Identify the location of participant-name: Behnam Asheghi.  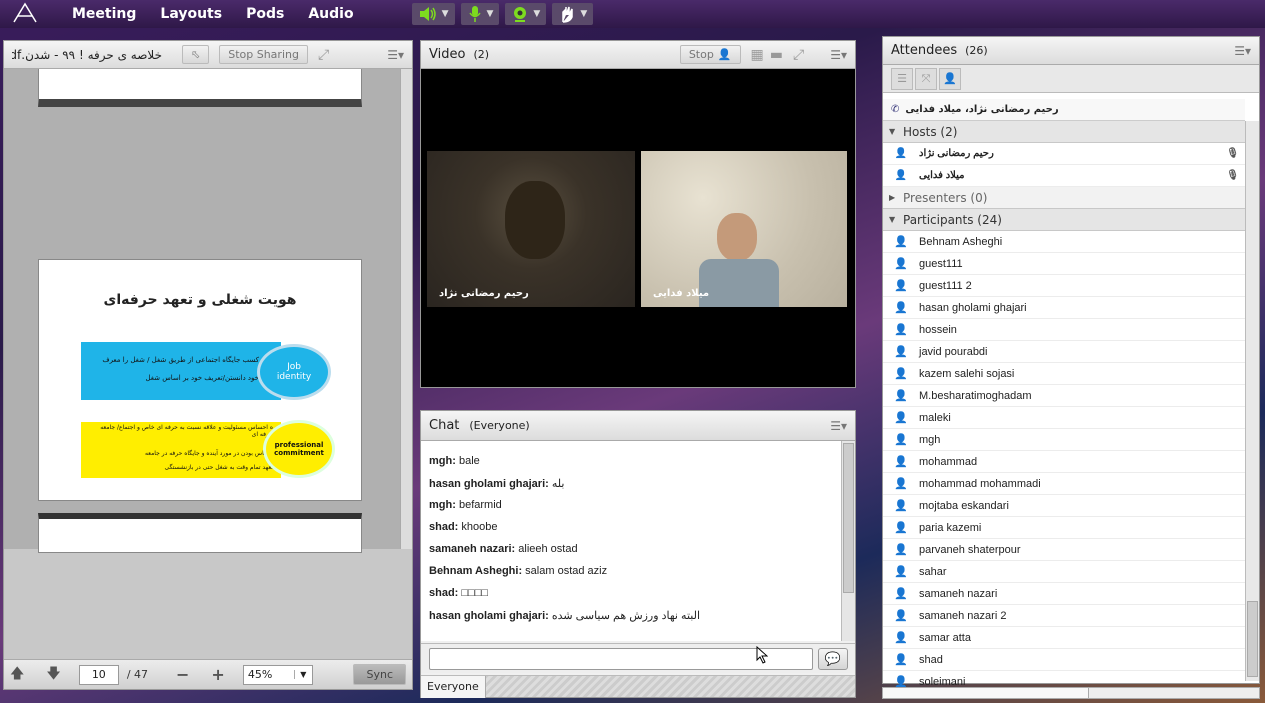
(961, 241).